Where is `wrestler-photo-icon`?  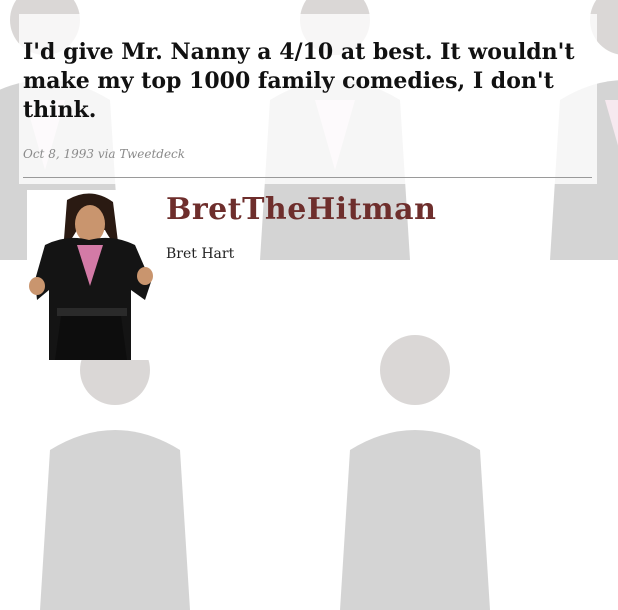 wrestler-photo-icon is located at coordinates (91, 275).